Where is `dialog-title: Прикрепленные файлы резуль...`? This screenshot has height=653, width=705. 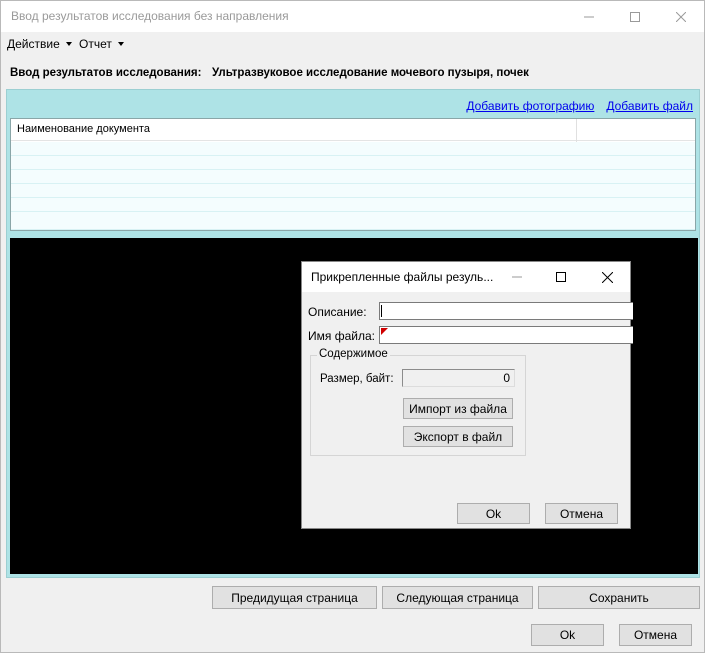
dialog-title: Прикрепленные файлы резуль... is located at coordinates (402, 277).